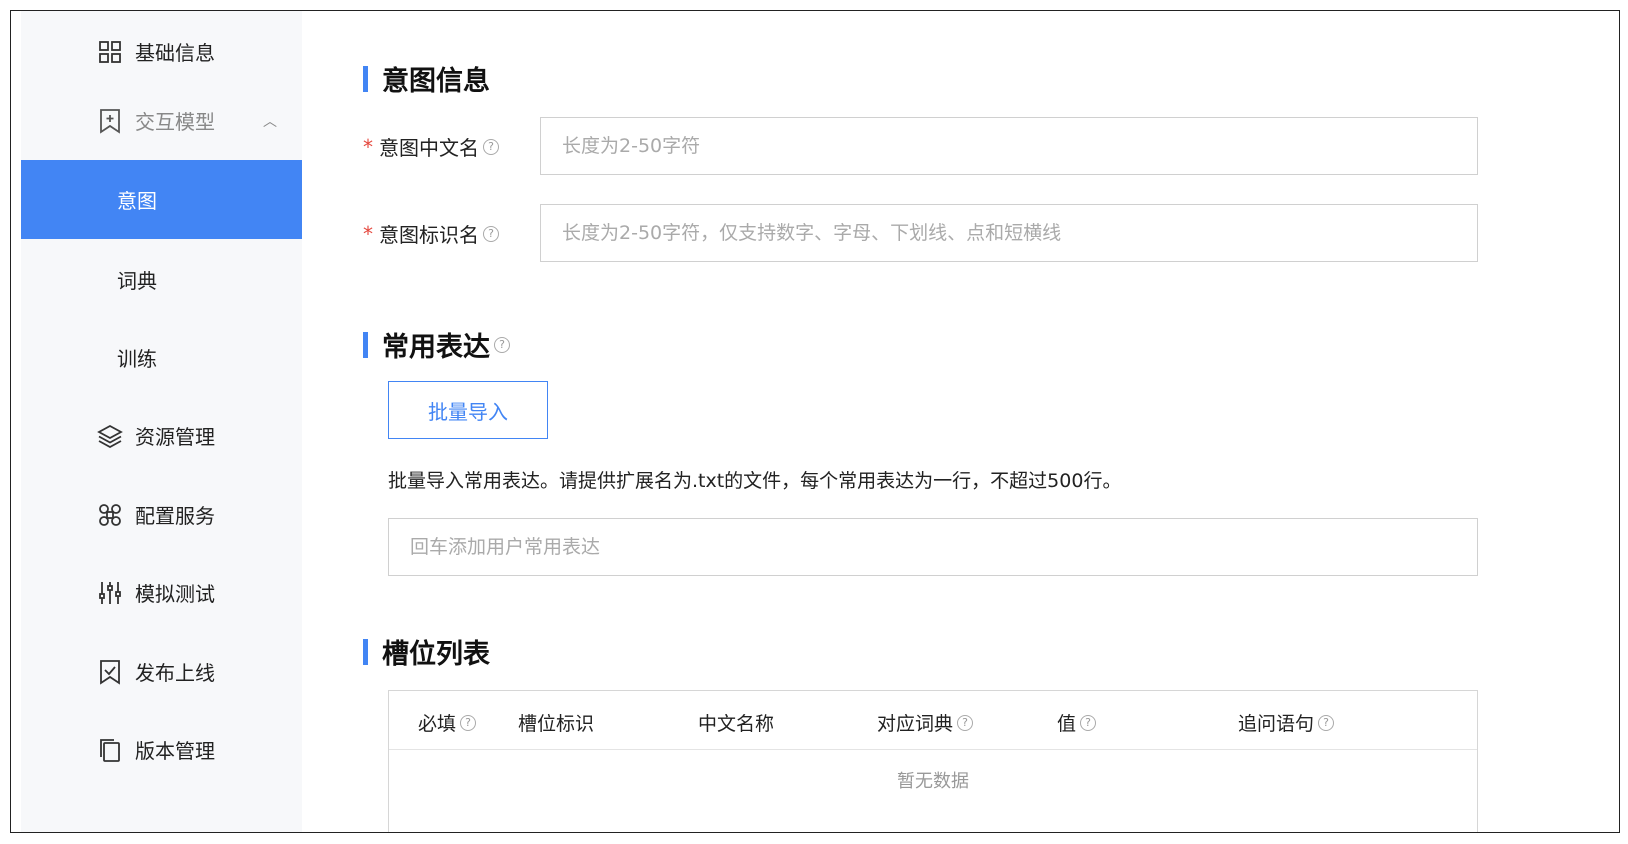  What do you see at coordinates (1009, 146) in the screenshot?
I see `intent-name-input` at bounding box center [1009, 146].